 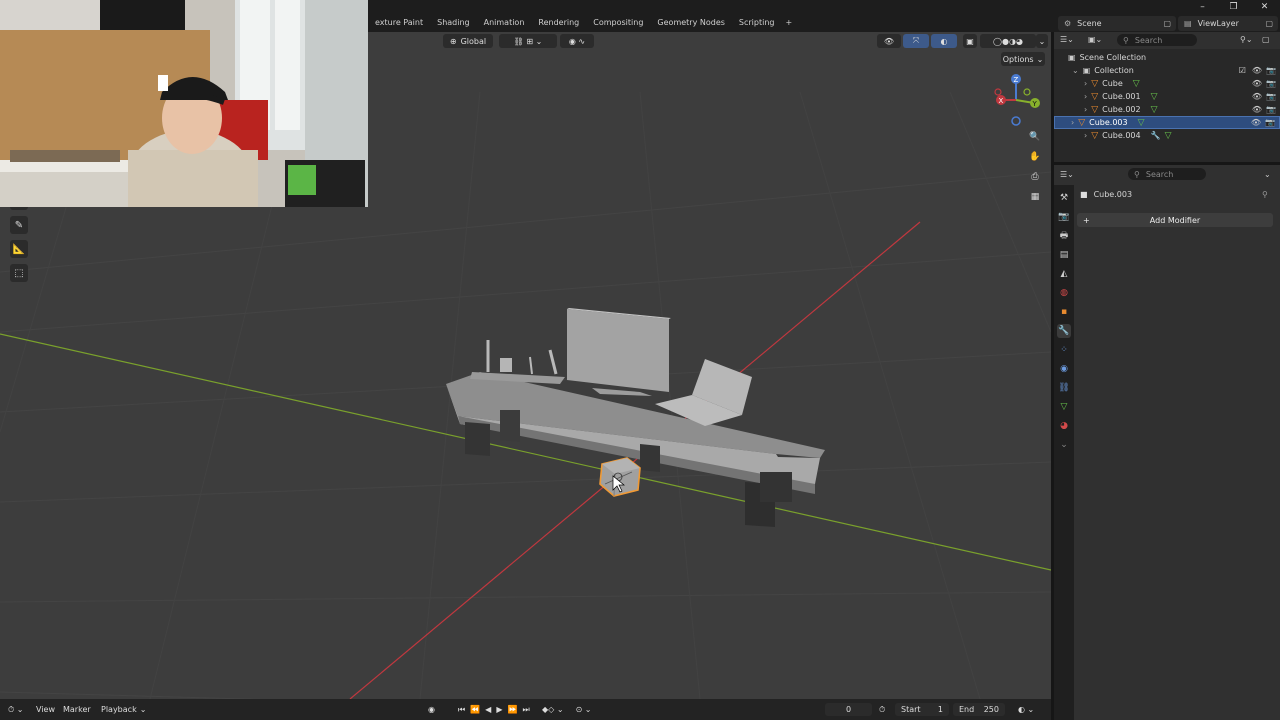 What do you see at coordinates (1035, 157) in the screenshot?
I see `pan-hand-icon: ✋` at bounding box center [1035, 157].